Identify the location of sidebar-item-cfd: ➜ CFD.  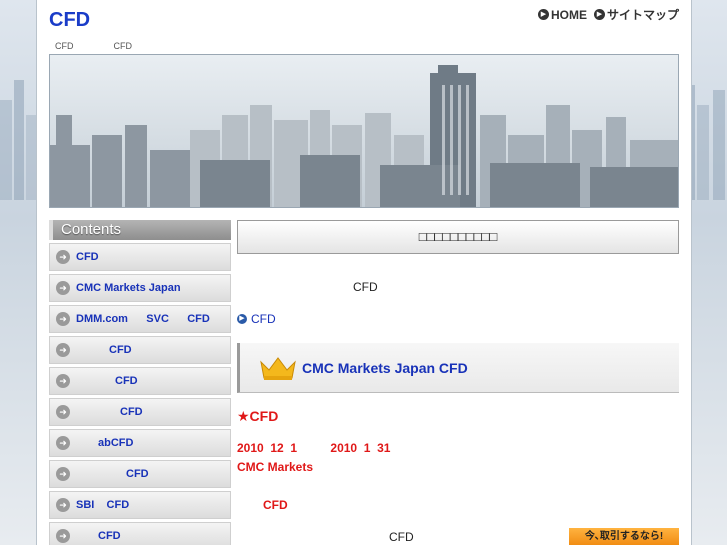
(140, 257).